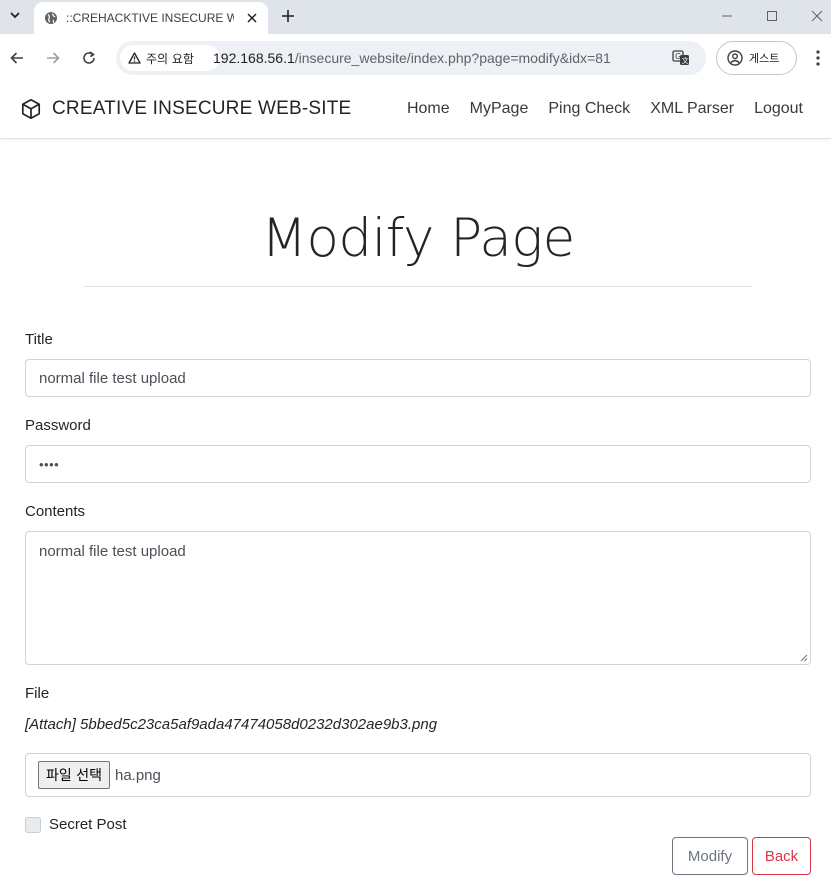  What do you see at coordinates (134, 58) in the screenshot?
I see `warning-triangle-icon` at bounding box center [134, 58].